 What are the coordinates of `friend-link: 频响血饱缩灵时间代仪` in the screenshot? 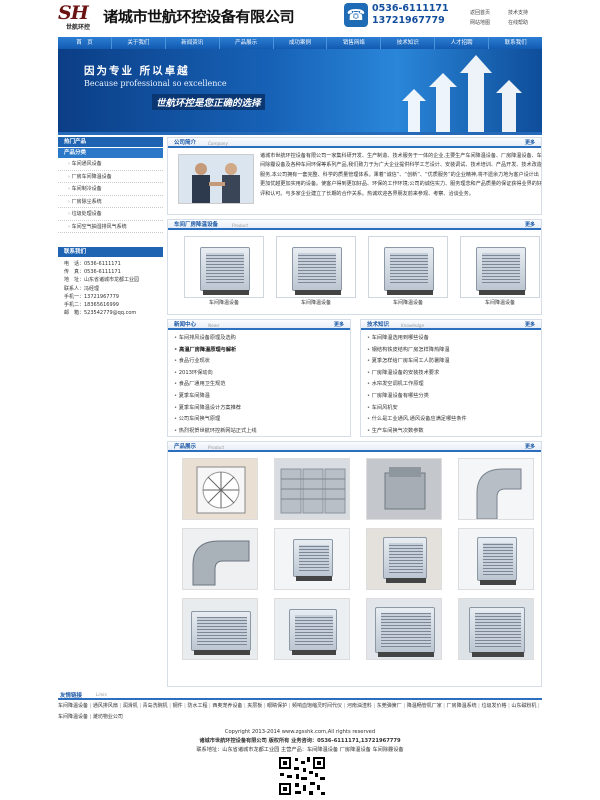 It's located at (317, 706).